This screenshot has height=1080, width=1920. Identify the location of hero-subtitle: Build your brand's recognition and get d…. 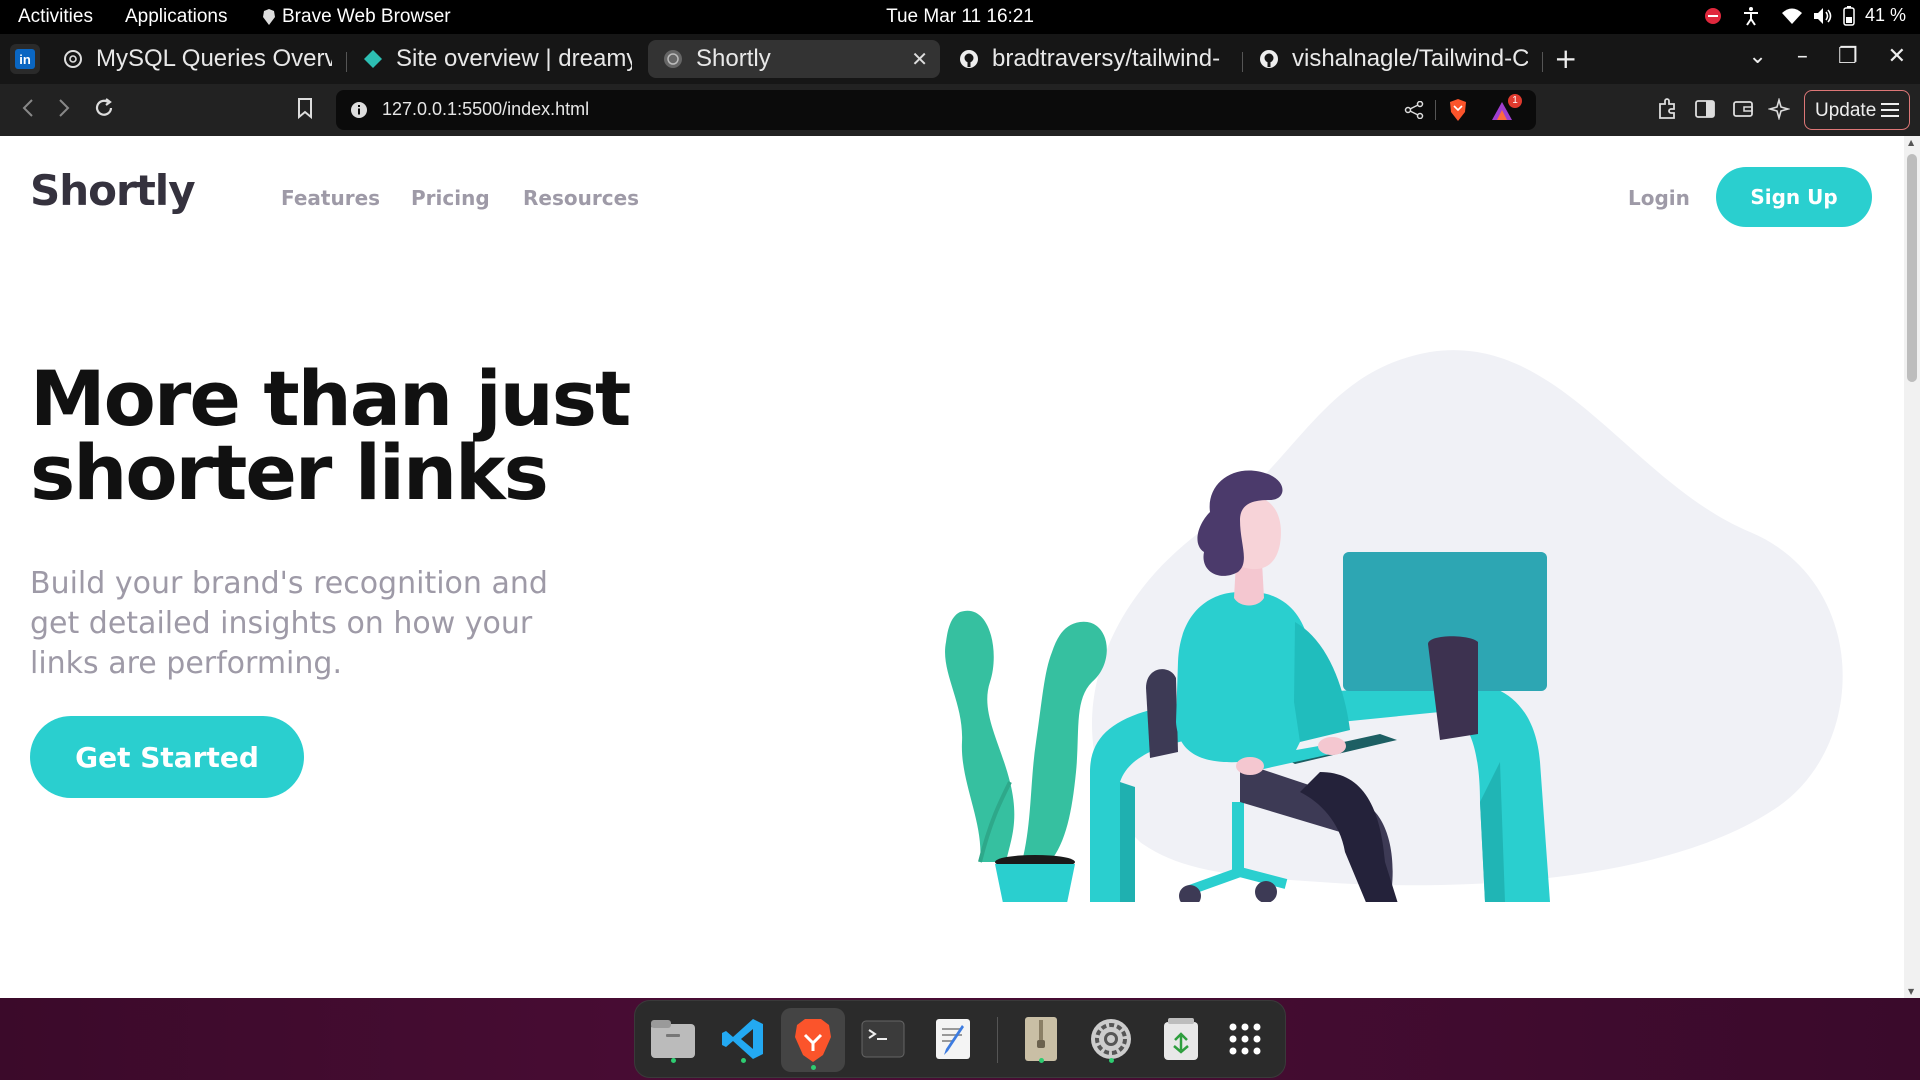
(289, 623).